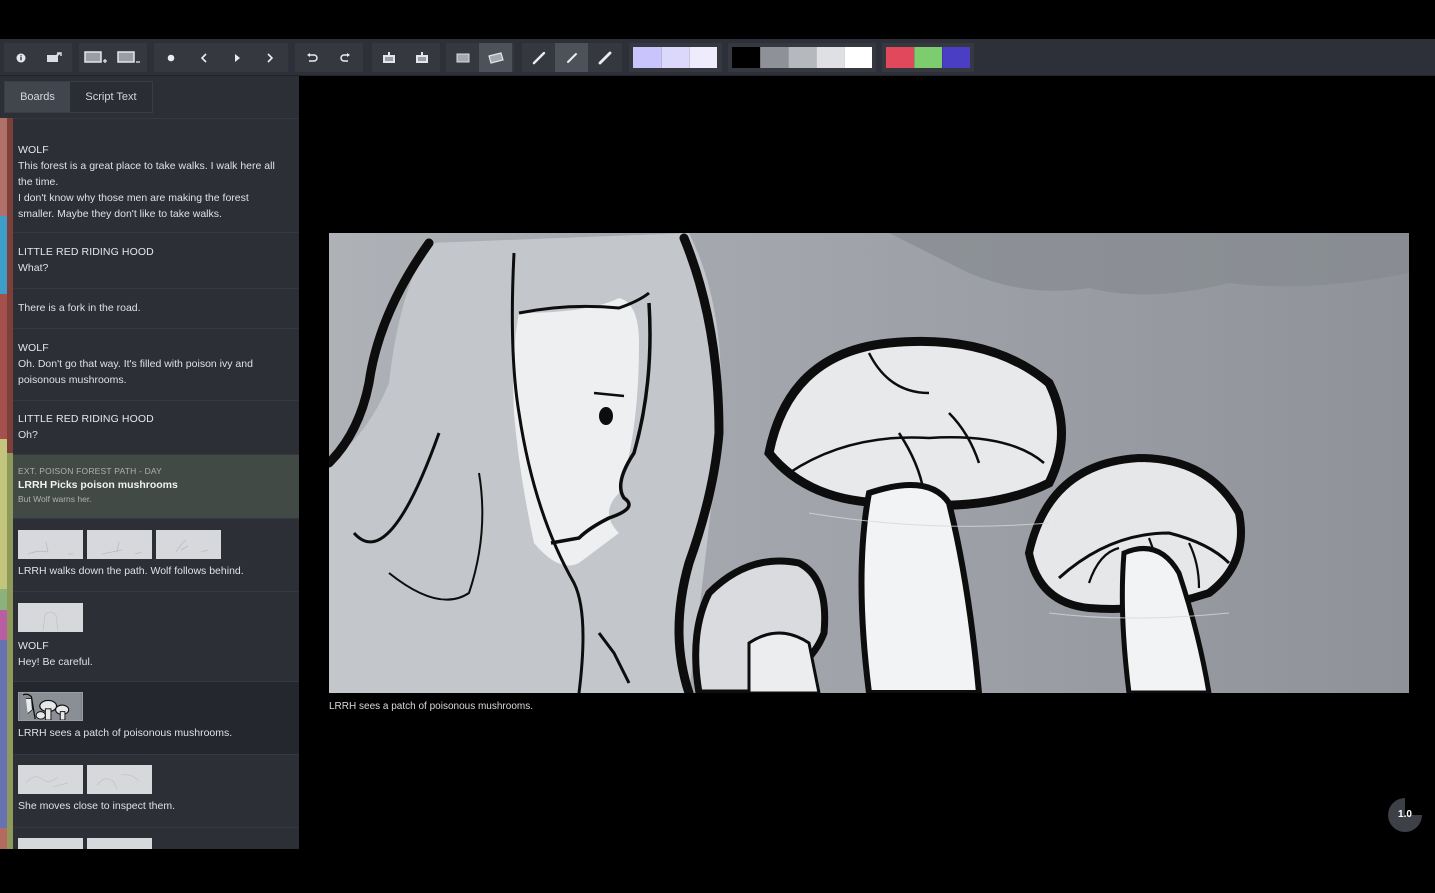 The image size is (1435, 893). I want to click on play-icon, so click(237, 57).